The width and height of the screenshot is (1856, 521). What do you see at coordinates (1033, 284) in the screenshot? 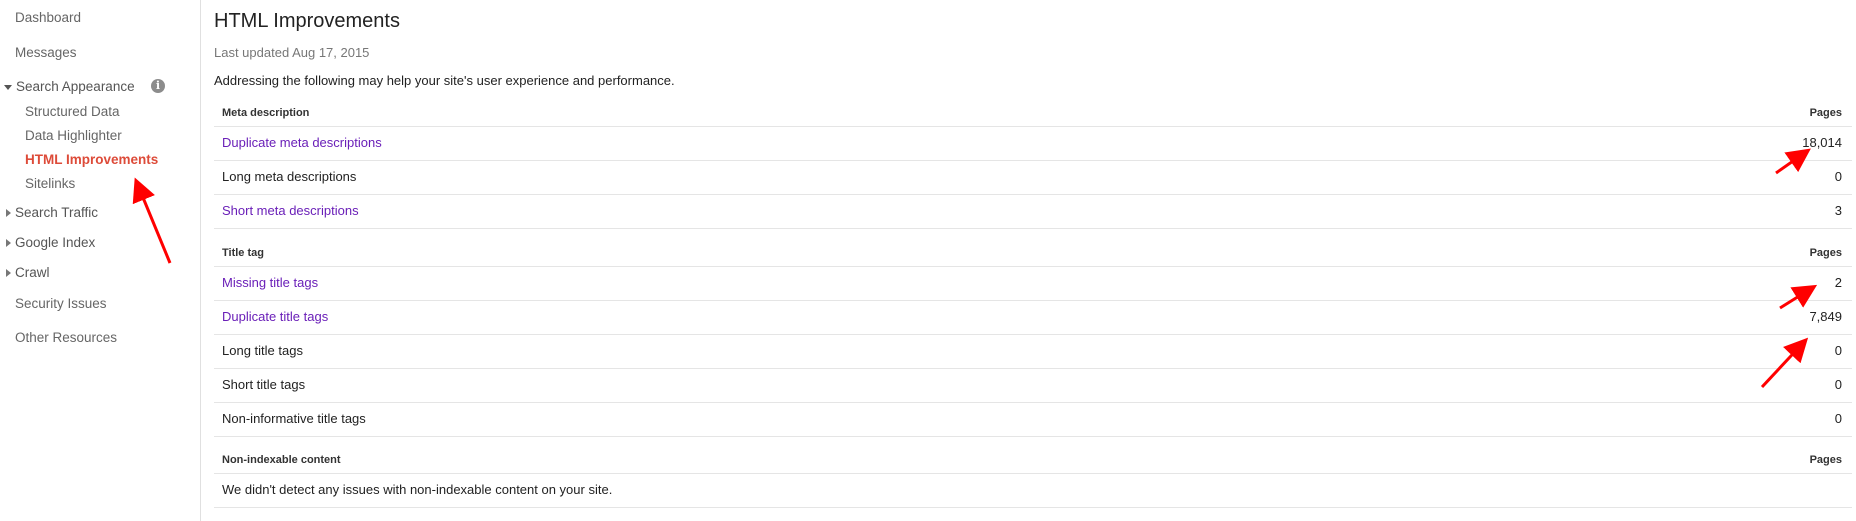
I see `table-row: Missing title tags 2` at bounding box center [1033, 284].